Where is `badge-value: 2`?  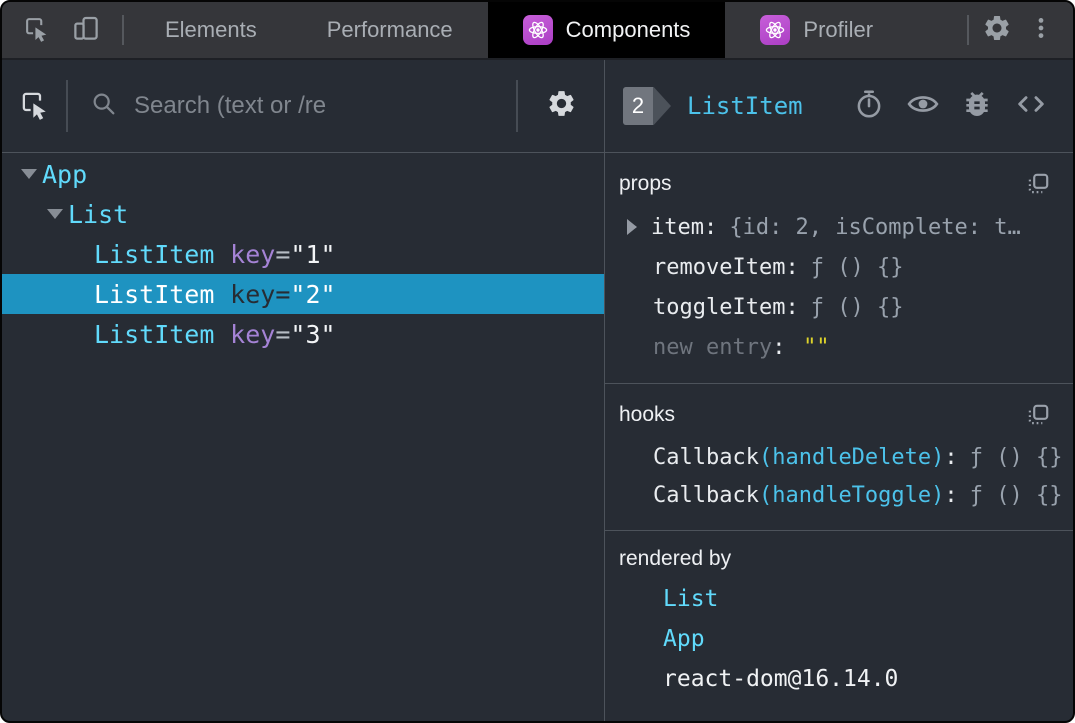 badge-value: 2 is located at coordinates (638, 106).